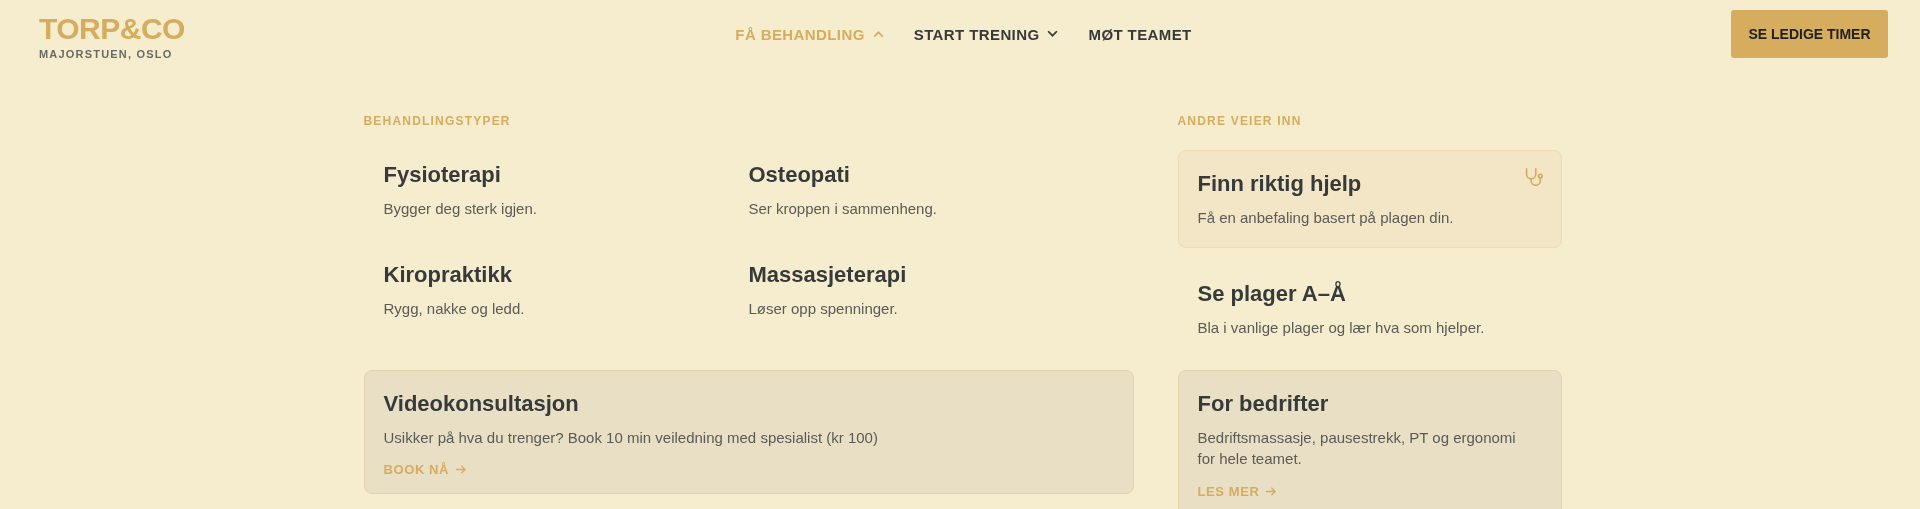  Describe the element at coordinates (843, 209) in the screenshot. I see `treatment-description: Ser kroppen i sammenheng.` at that location.